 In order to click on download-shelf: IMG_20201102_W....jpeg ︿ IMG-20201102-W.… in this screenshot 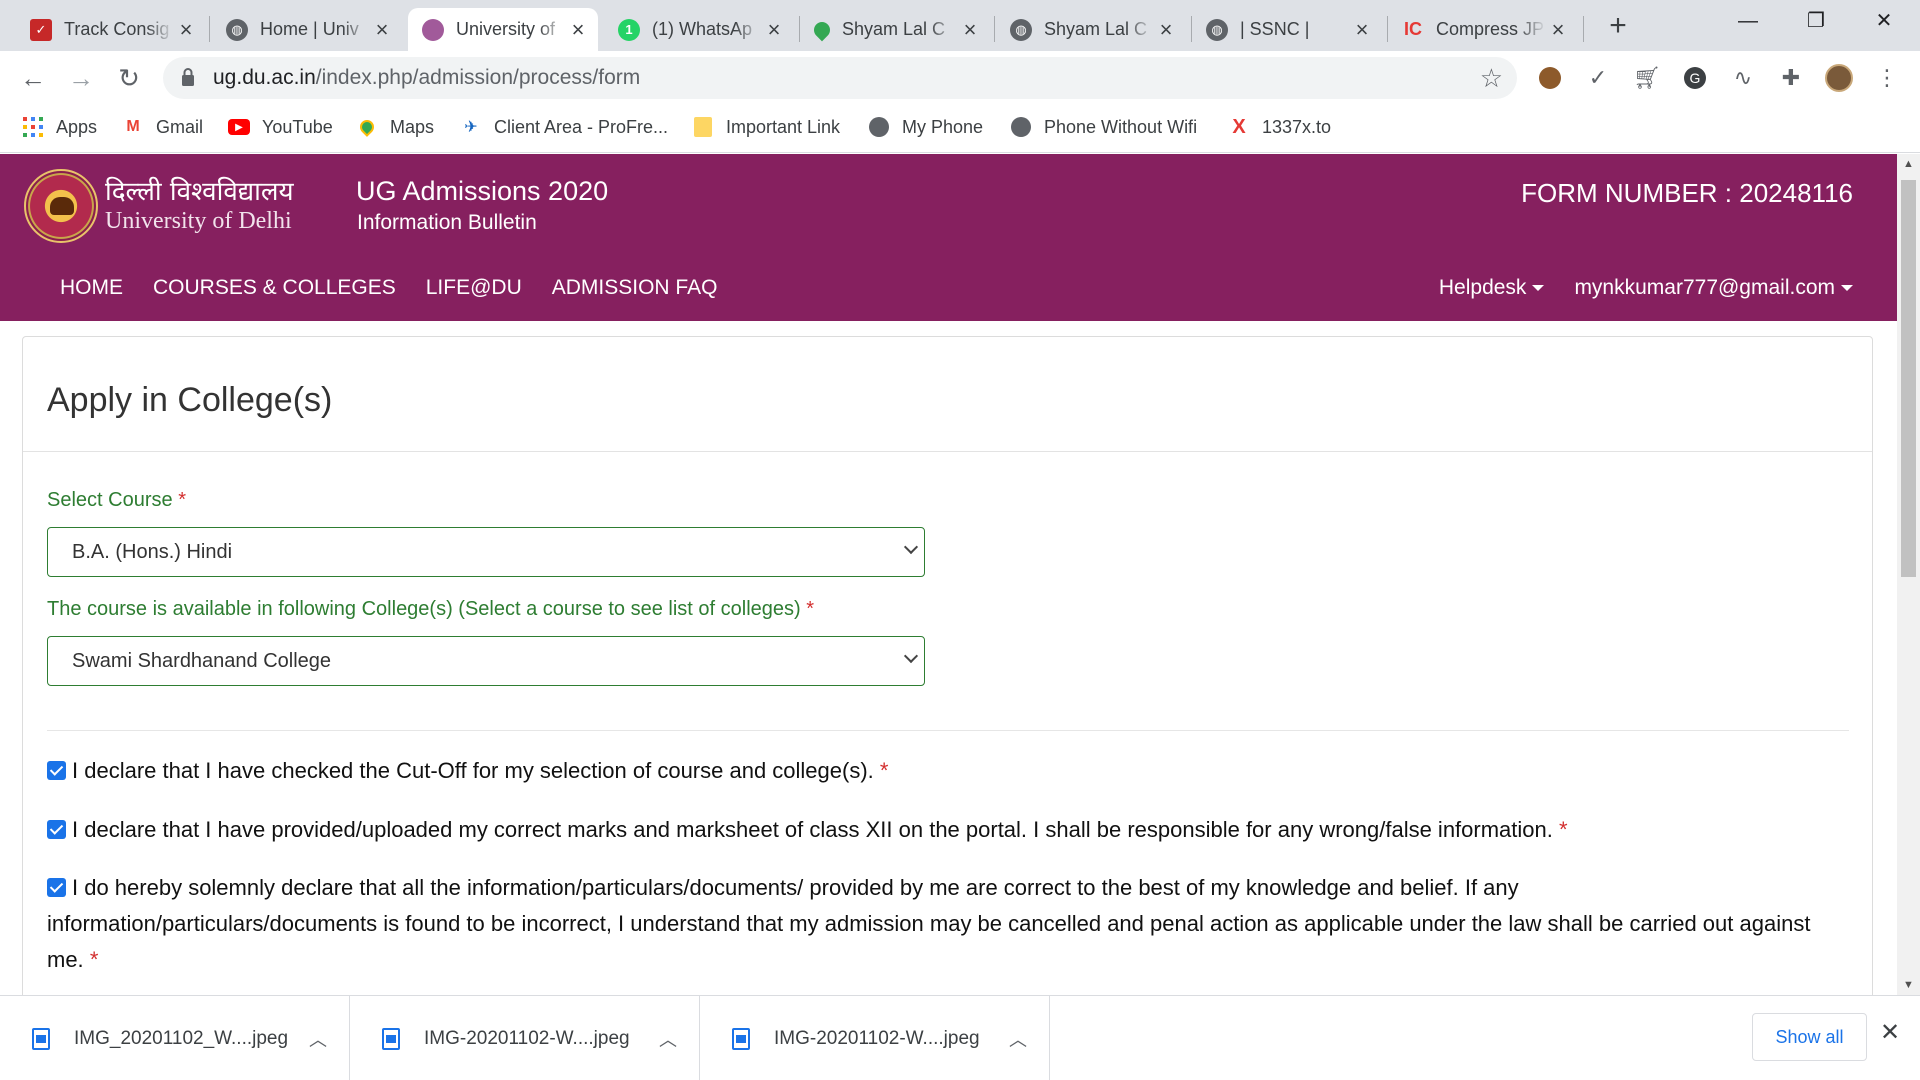, I will do `click(960, 1037)`.